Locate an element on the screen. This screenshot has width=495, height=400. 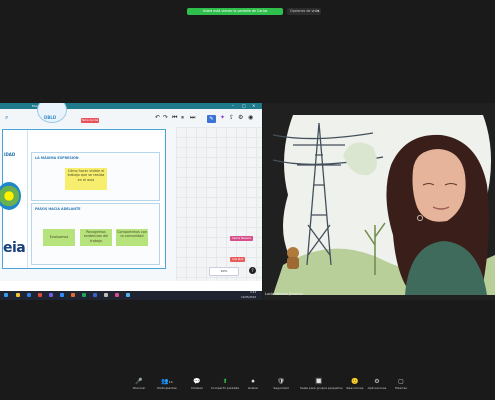
zoom-control: 90% is located at coordinates (224, 271).